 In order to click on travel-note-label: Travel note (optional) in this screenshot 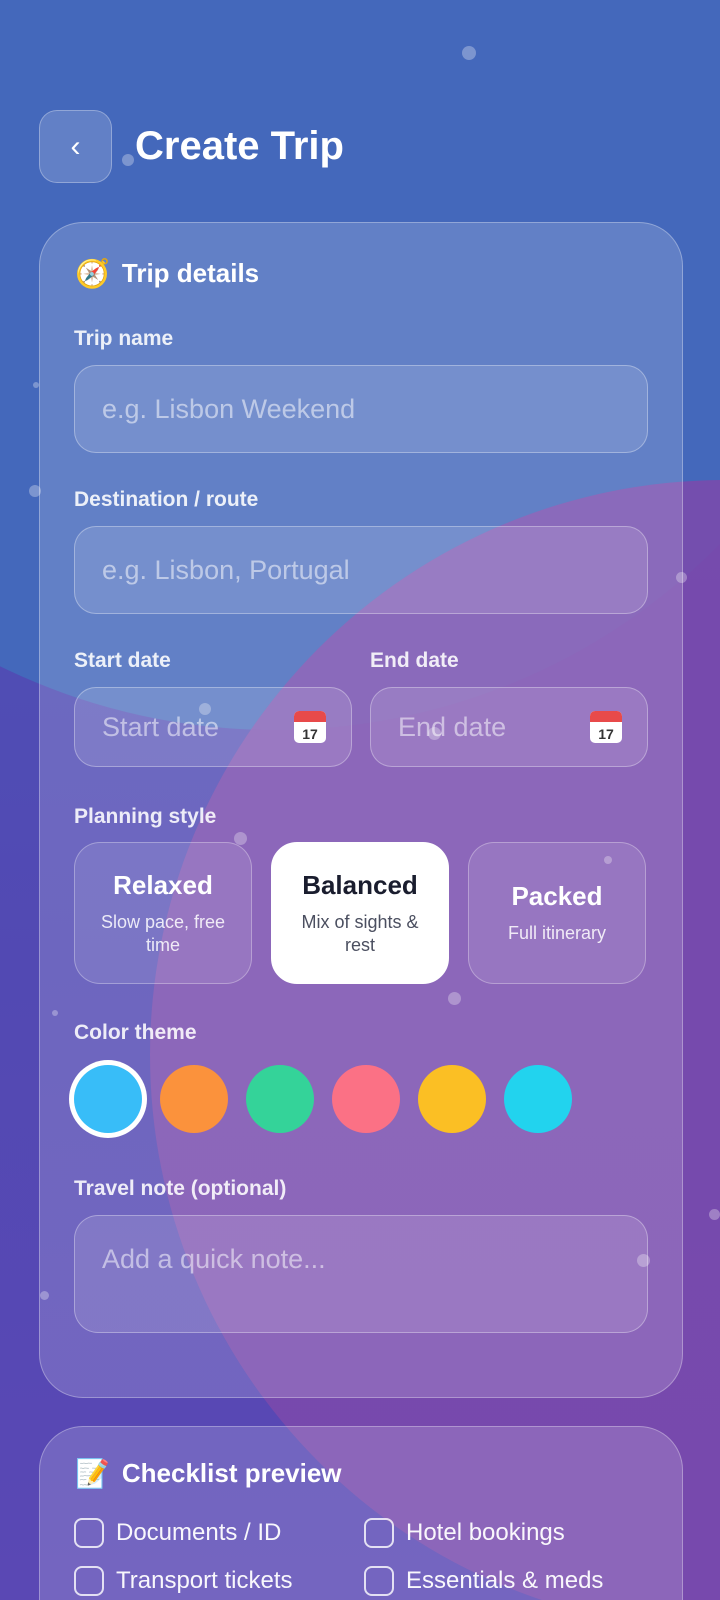, I will do `click(180, 1188)`.